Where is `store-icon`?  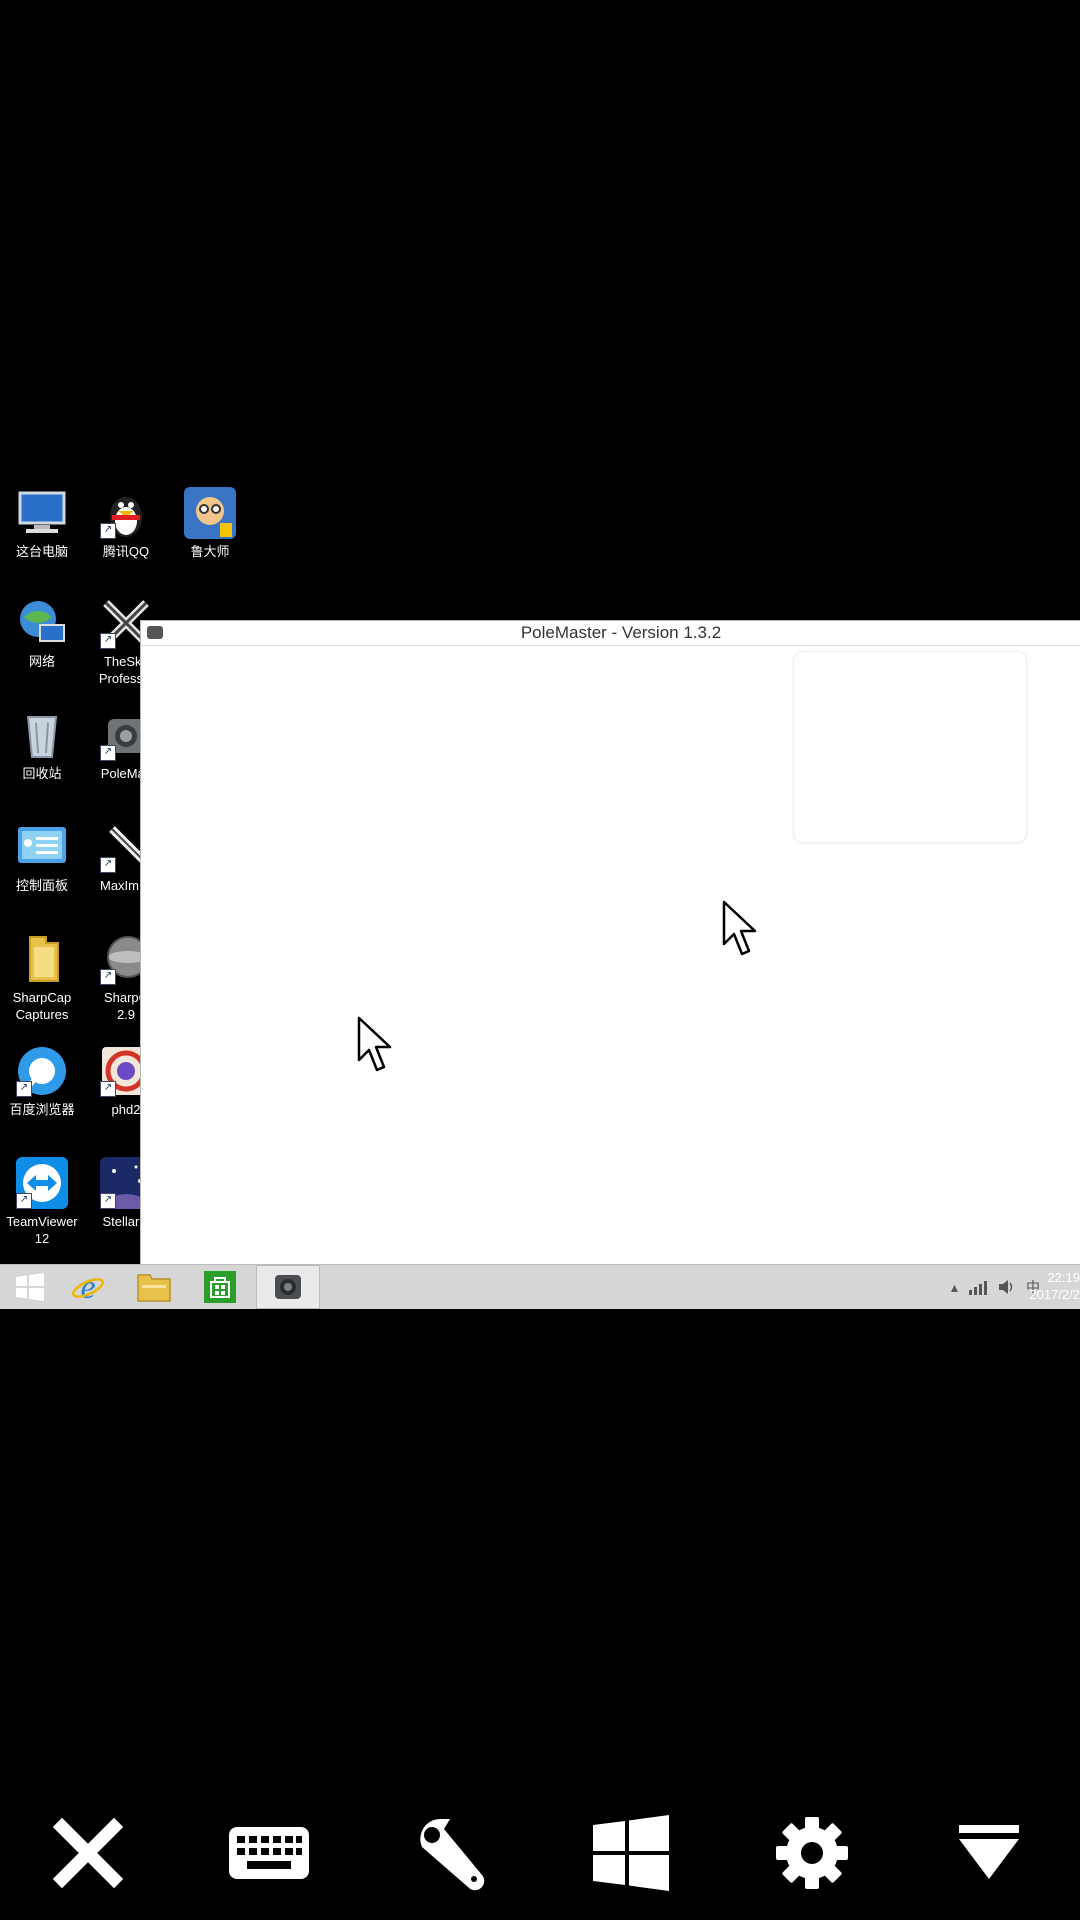
store-icon is located at coordinates (220, 1287).